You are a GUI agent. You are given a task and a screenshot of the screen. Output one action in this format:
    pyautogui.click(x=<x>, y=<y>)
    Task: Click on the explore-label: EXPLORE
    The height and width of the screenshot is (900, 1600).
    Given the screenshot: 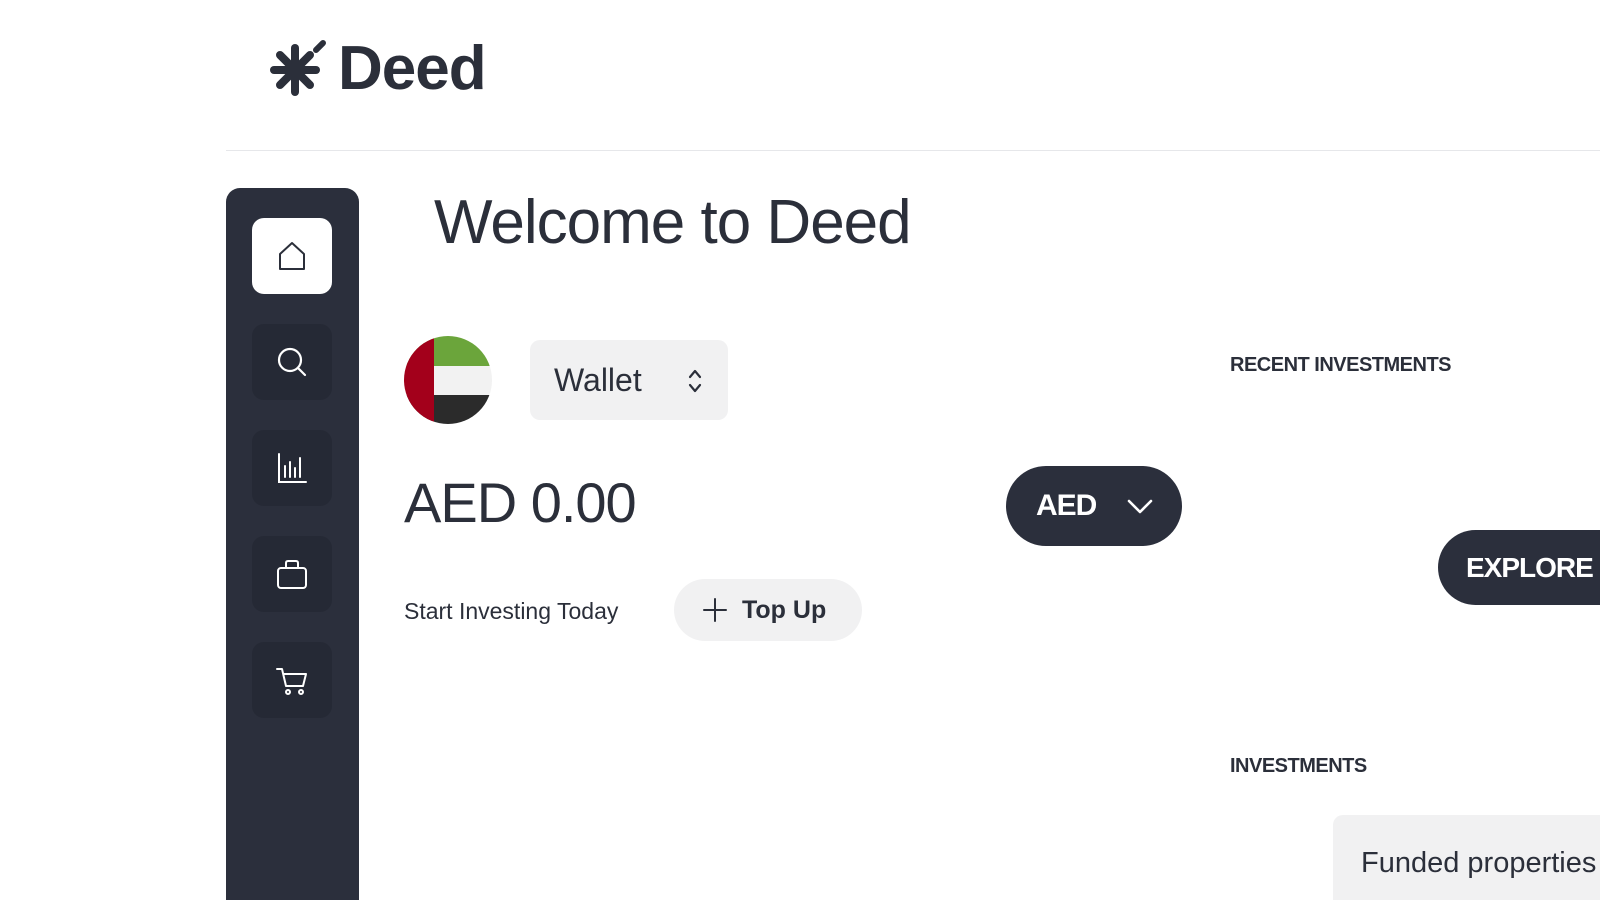 What is the action you would take?
    pyautogui.click(x=1530, y=567)
    